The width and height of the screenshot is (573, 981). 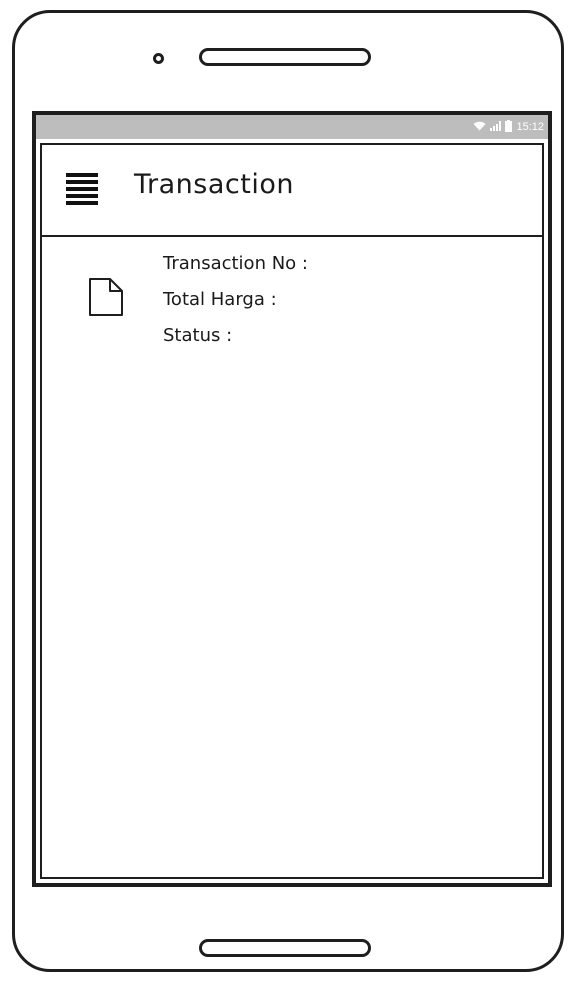 I want to click on status-bar: 15:12, so click(x=292, y=127).